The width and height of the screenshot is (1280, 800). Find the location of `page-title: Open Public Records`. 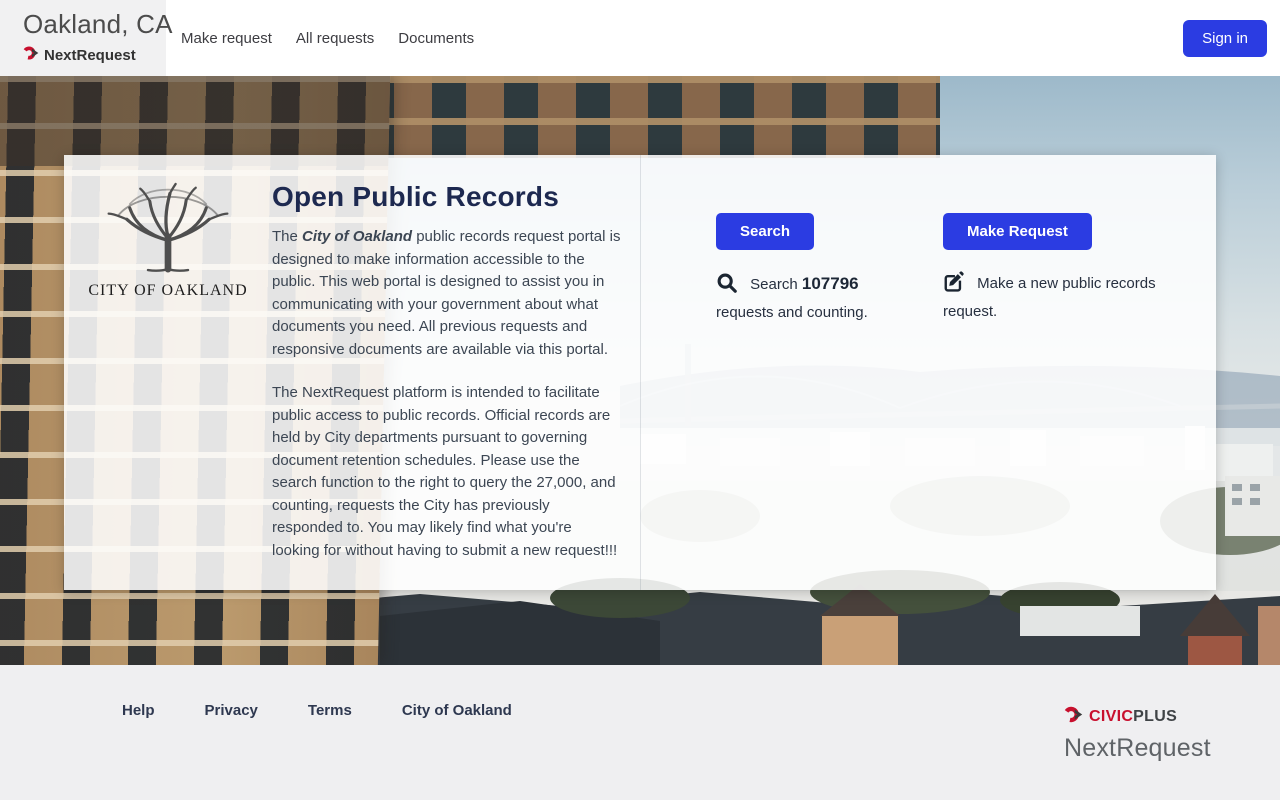

page-title: Open Public Records is located at coordinates (415, 196).